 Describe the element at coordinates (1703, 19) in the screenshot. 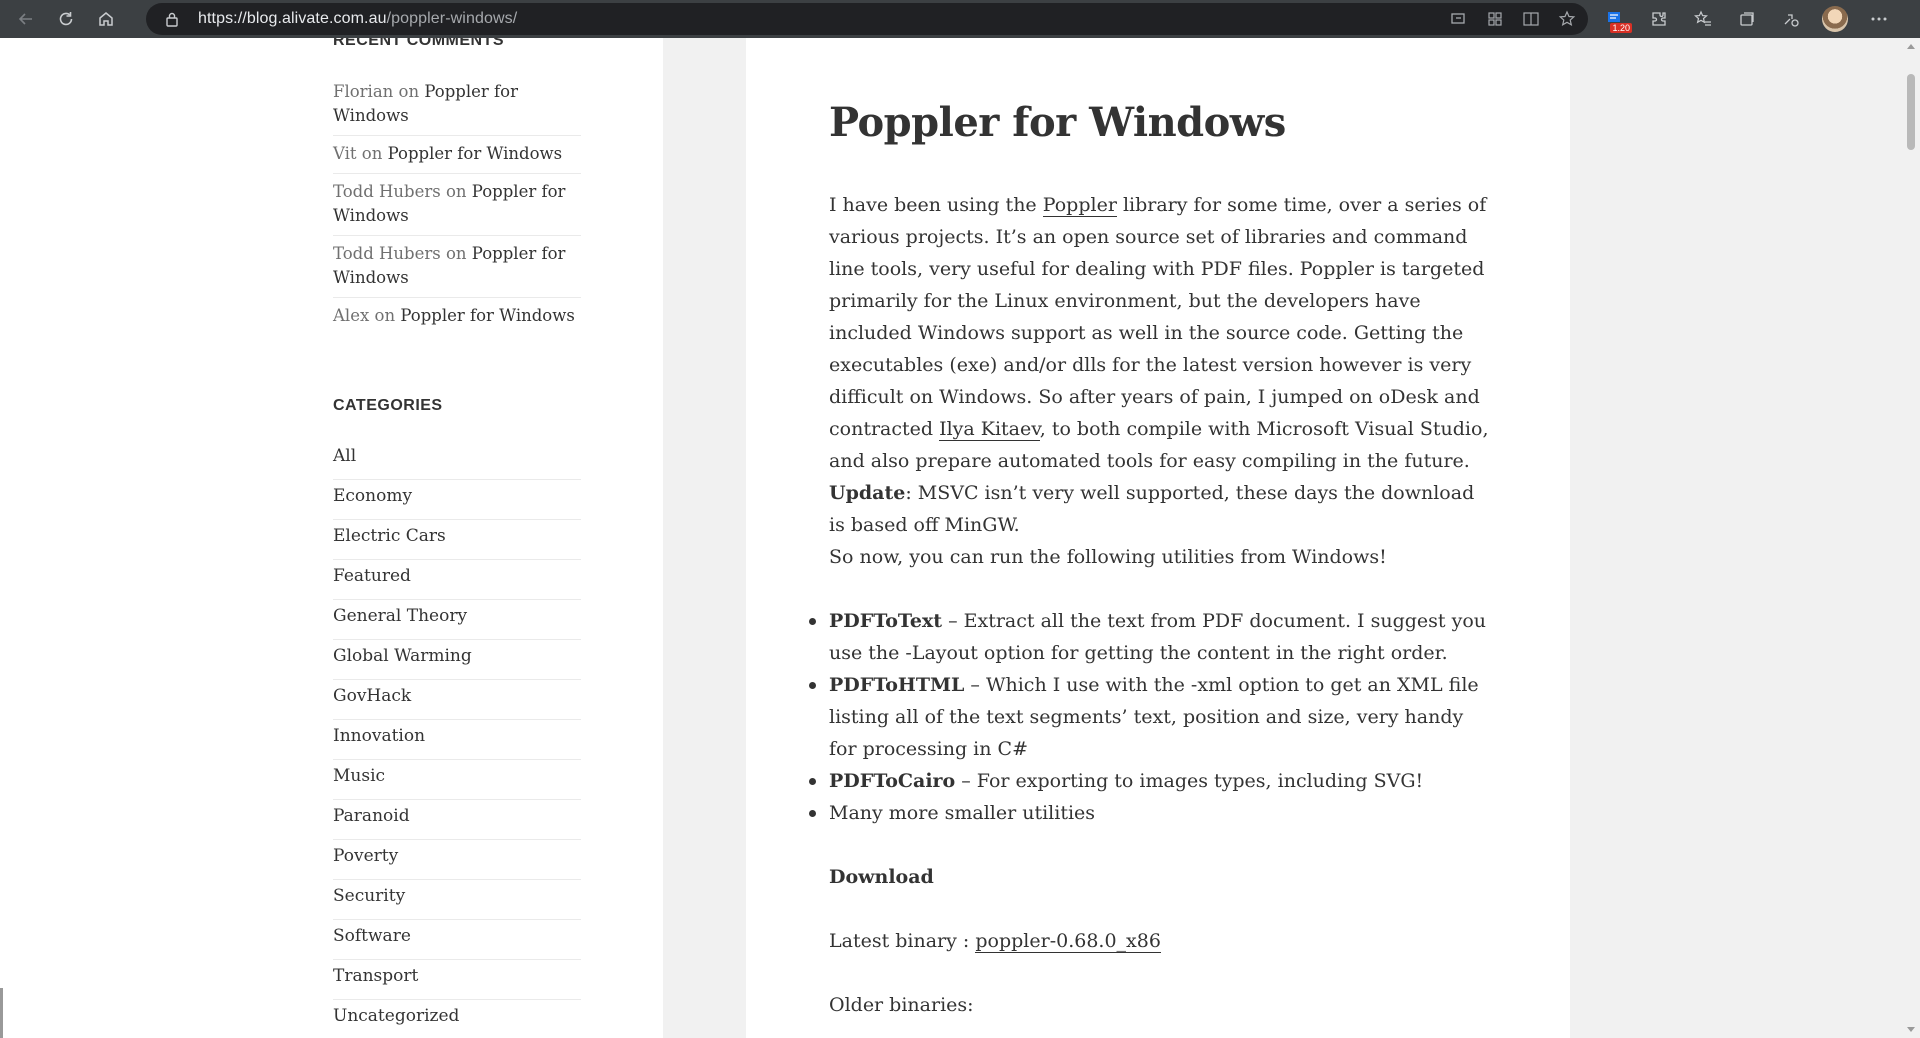

I see `favorites-icon` at that location.